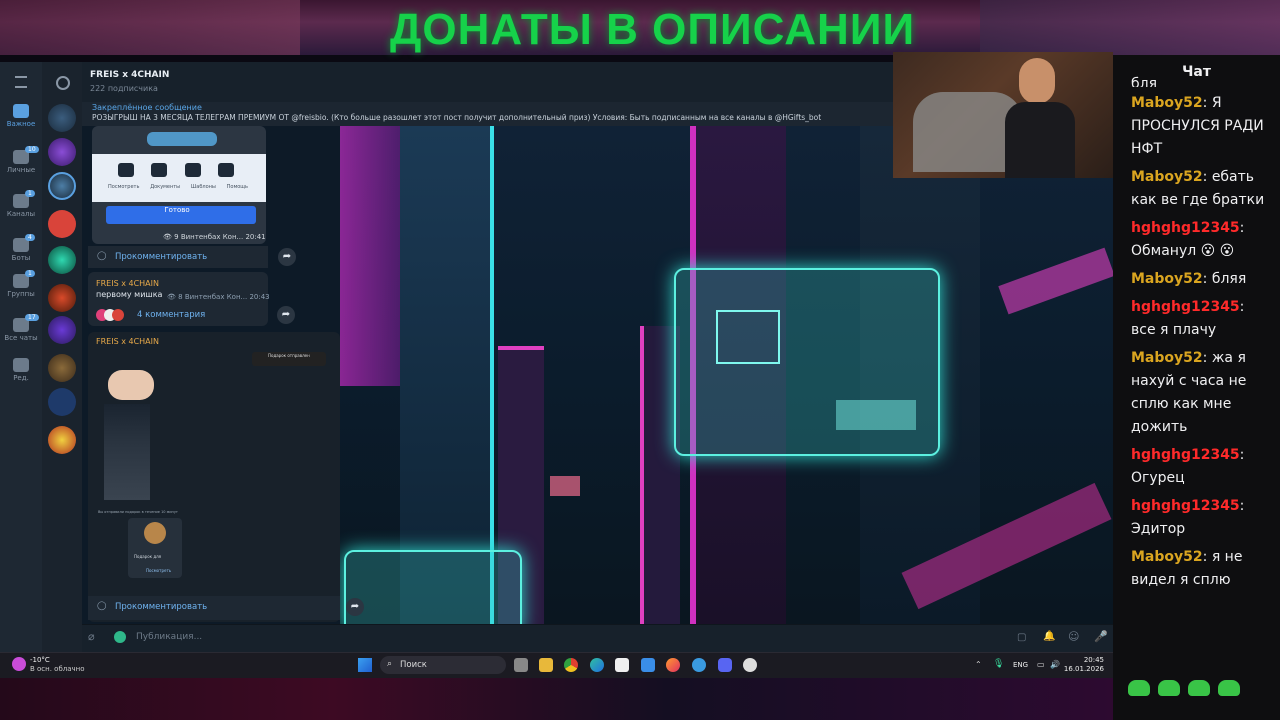 The image size is (1280, 720). Describe the element at coordinates (30, 237) in the screenshot. I see `unread-badge: 4` at that location.